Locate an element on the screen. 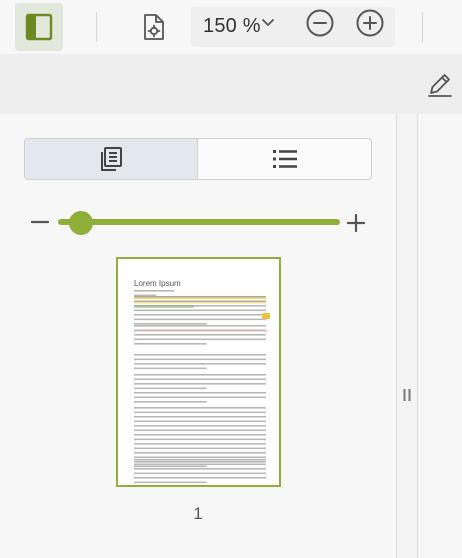  page-thumbnail: Lorem Ipsum is located at coordinates (198, 372).